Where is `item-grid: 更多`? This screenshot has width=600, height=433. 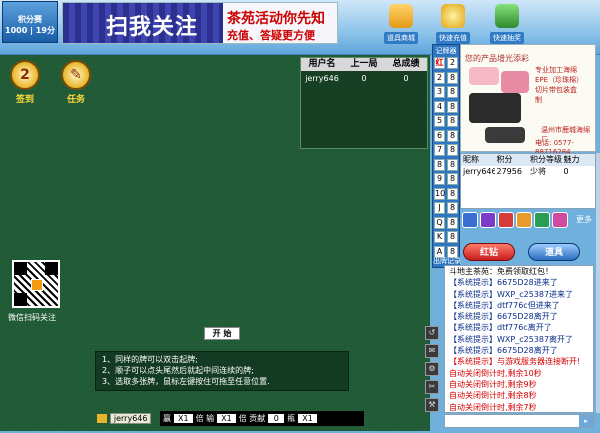 item-grid: 更多 is located at coordinates (528, 225).